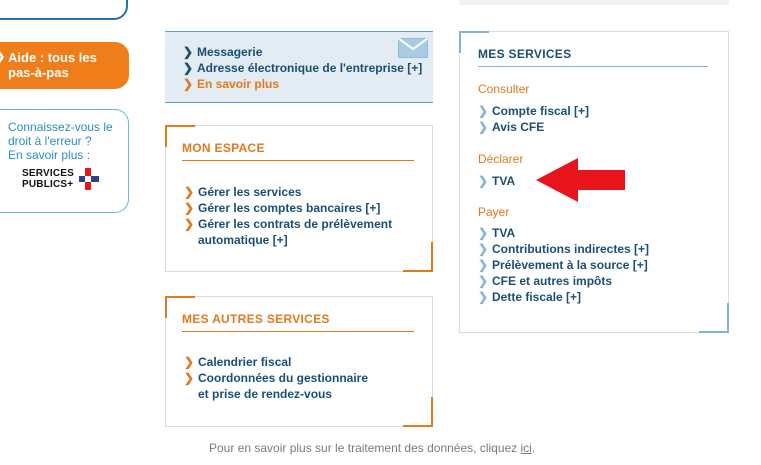  Describe the element at coordinates (230, 52) in the screenshot. I see `messaging-label: Messagerie` at that location.